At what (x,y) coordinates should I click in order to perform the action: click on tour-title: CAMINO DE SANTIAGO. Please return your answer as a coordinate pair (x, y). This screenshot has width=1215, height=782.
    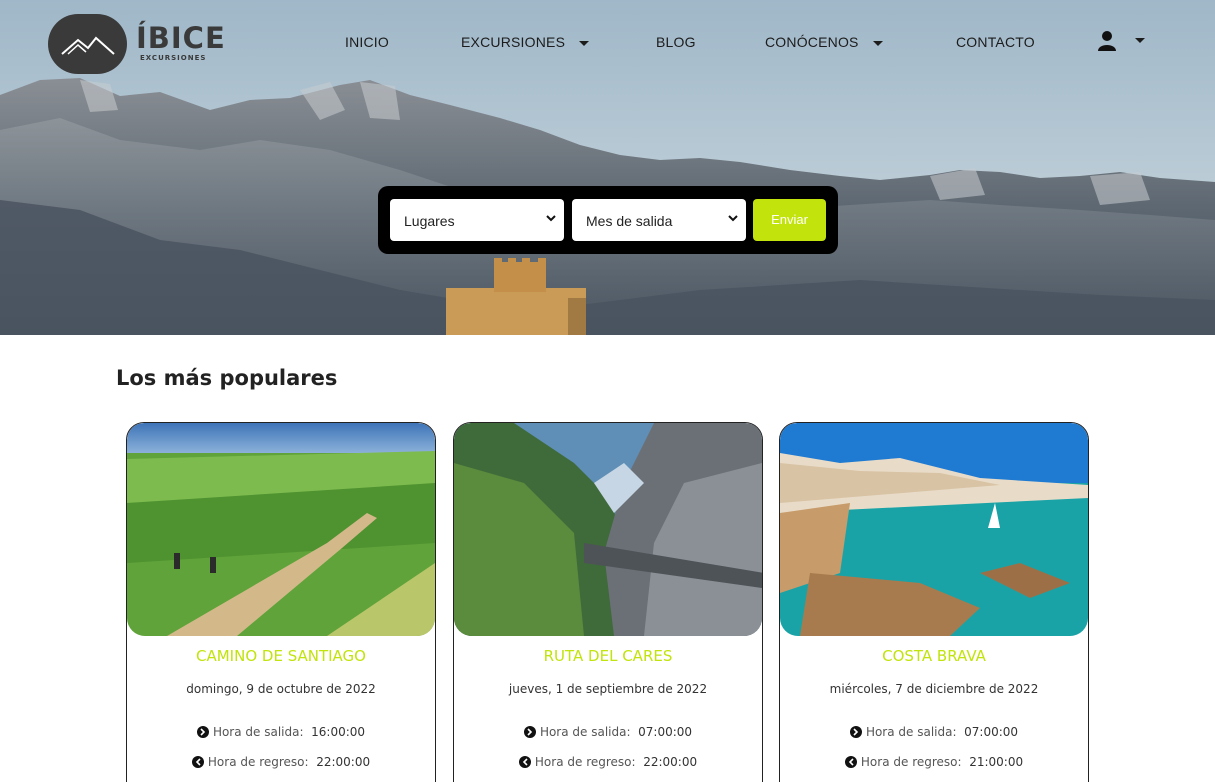
    Looking at the image, I should click on (281, 656).